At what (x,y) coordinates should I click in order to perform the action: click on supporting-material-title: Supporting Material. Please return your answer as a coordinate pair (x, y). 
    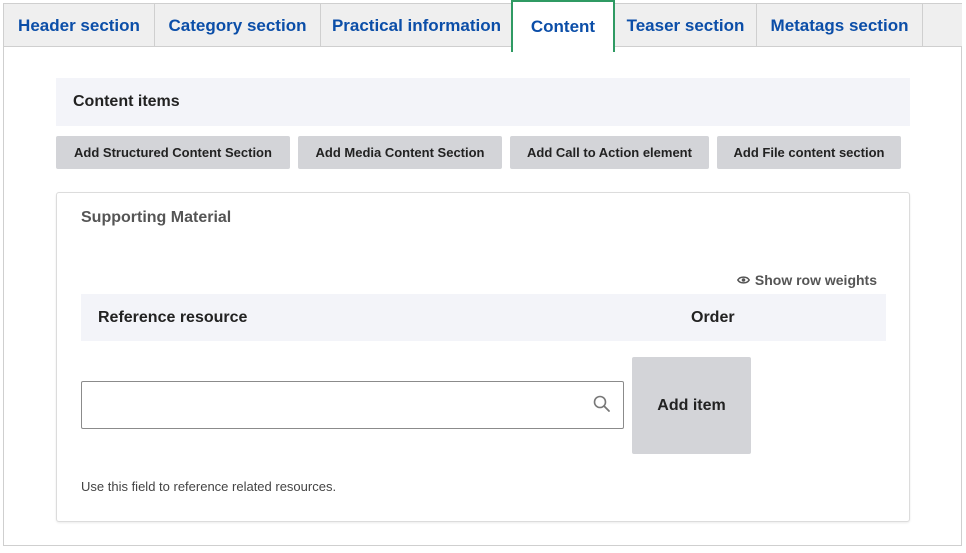
    Looking at the image, I should click on (156, 217).